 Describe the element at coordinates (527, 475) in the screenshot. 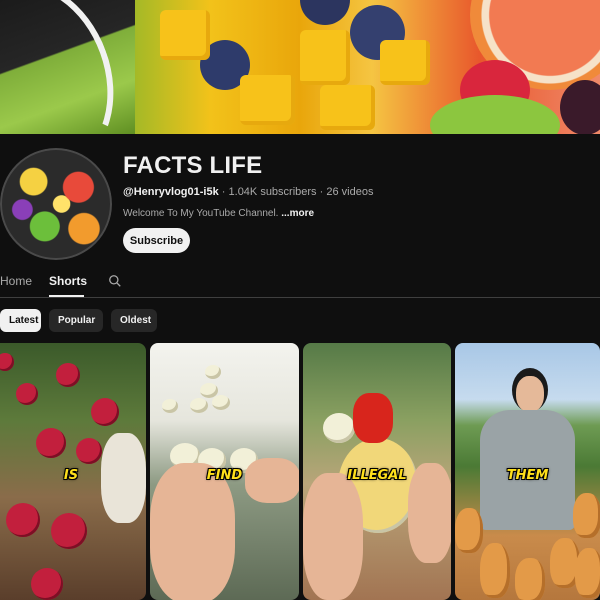

I see `short-caption: THEM` at that location.